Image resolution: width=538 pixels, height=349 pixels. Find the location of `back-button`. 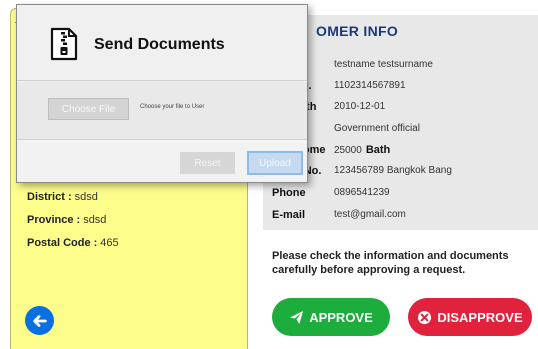

back-button is located at coordinates (39, 320).